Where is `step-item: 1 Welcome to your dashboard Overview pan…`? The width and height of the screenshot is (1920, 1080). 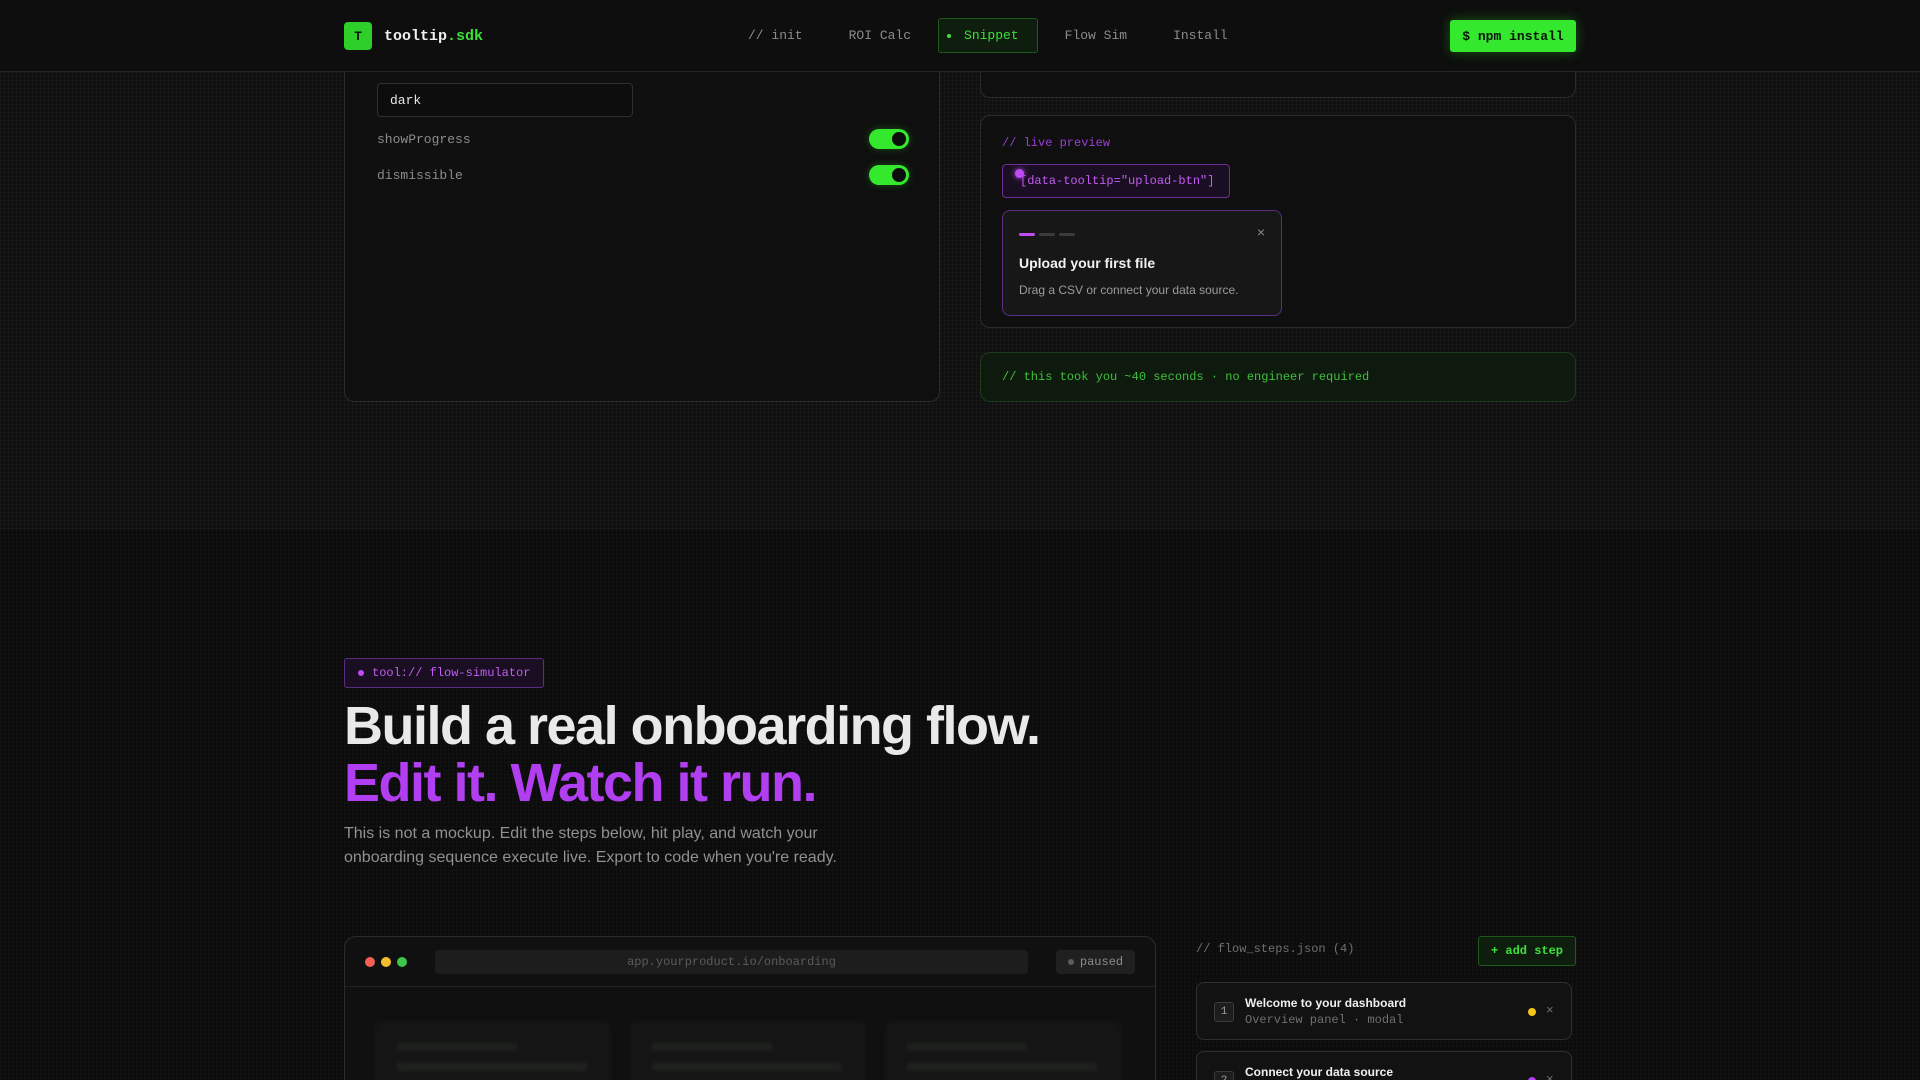
step-item: 1 Welcome to your dashboard Overview pan… is located at coordinates (1384, 1011).